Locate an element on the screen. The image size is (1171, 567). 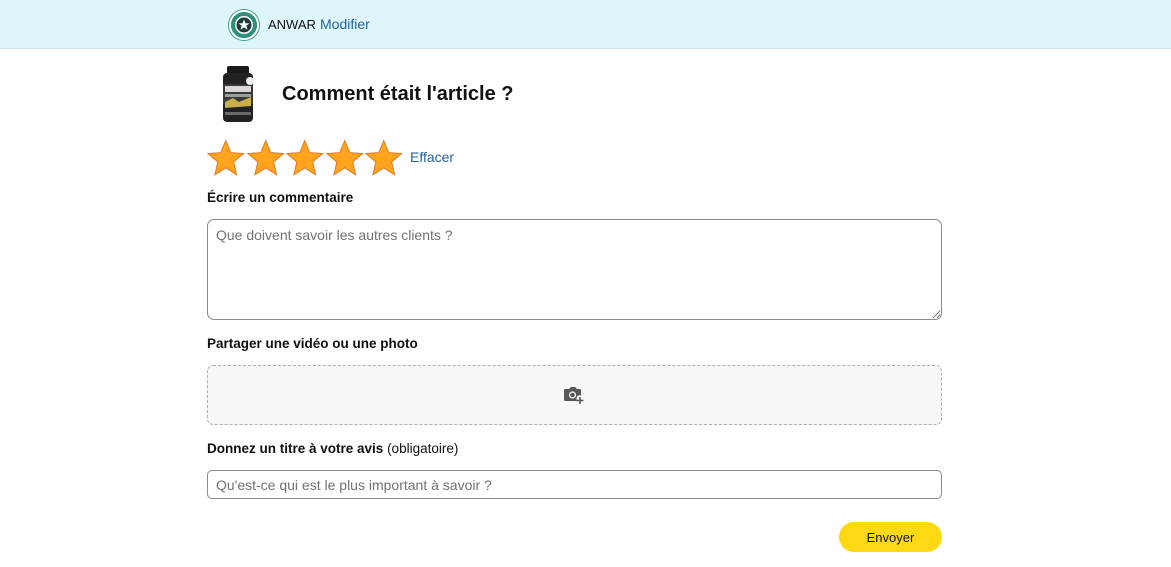
review-title-label-text: Donnez un titre à votre avis is located at coordinates (295, 448).